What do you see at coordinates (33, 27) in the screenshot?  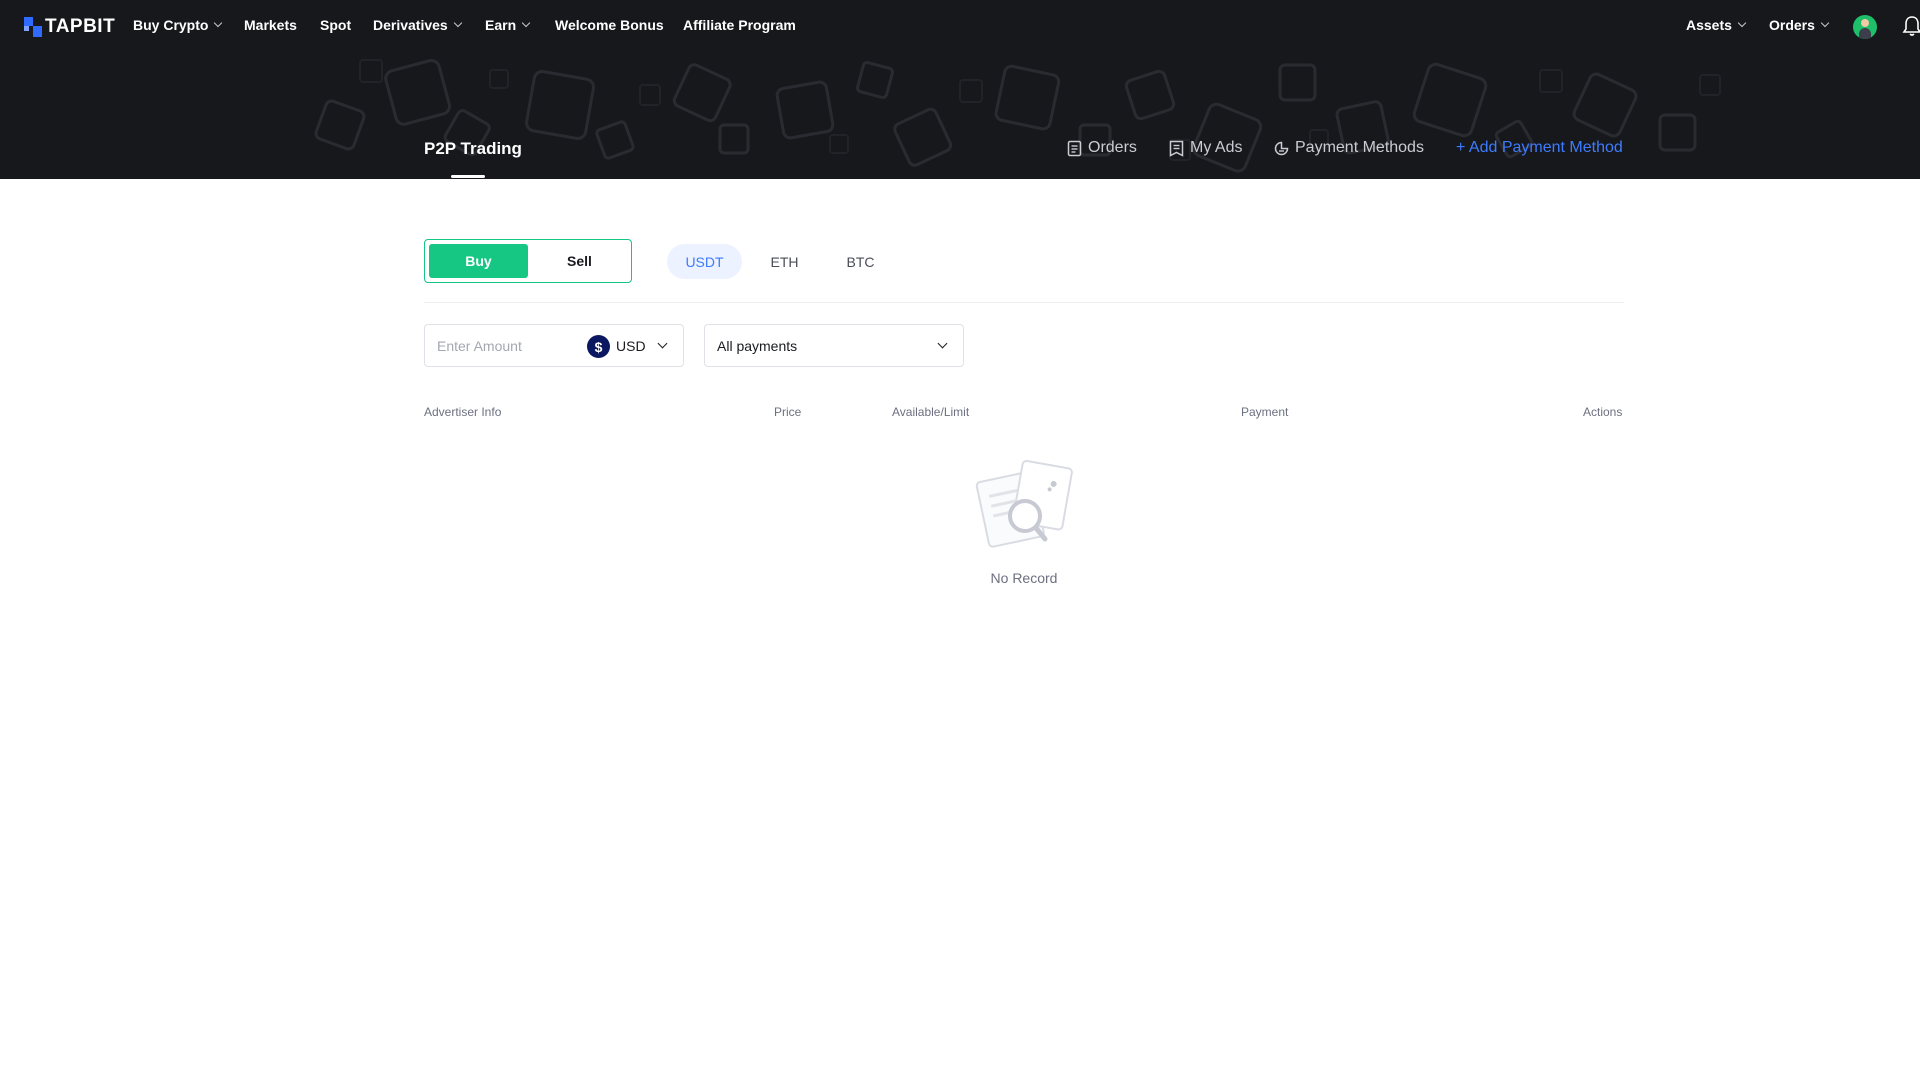 I see `logo-mark-icon` at bounding box center [33, 27].